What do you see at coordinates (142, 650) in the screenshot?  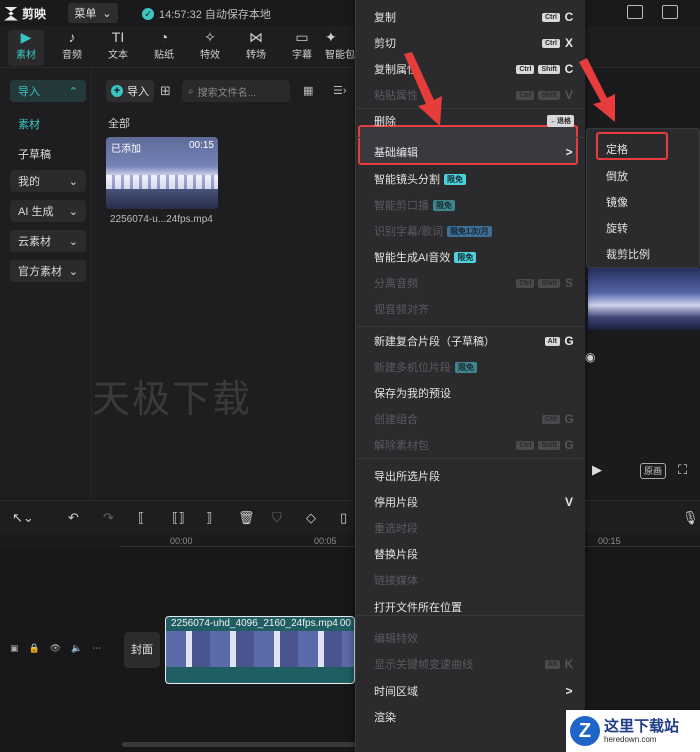 I see `cover-button: 封面` at bounding box center [142, 650].